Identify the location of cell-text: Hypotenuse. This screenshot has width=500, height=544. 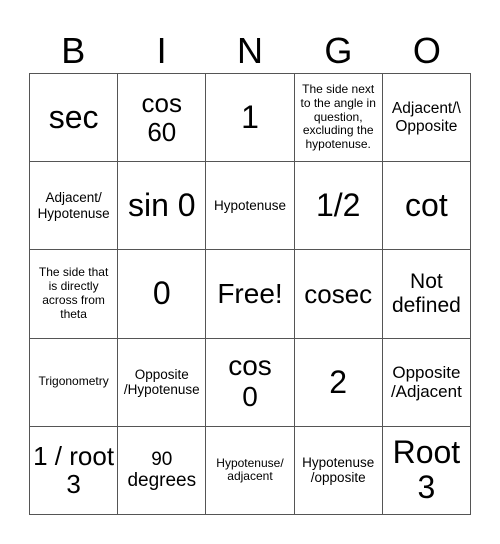
(250, 206).